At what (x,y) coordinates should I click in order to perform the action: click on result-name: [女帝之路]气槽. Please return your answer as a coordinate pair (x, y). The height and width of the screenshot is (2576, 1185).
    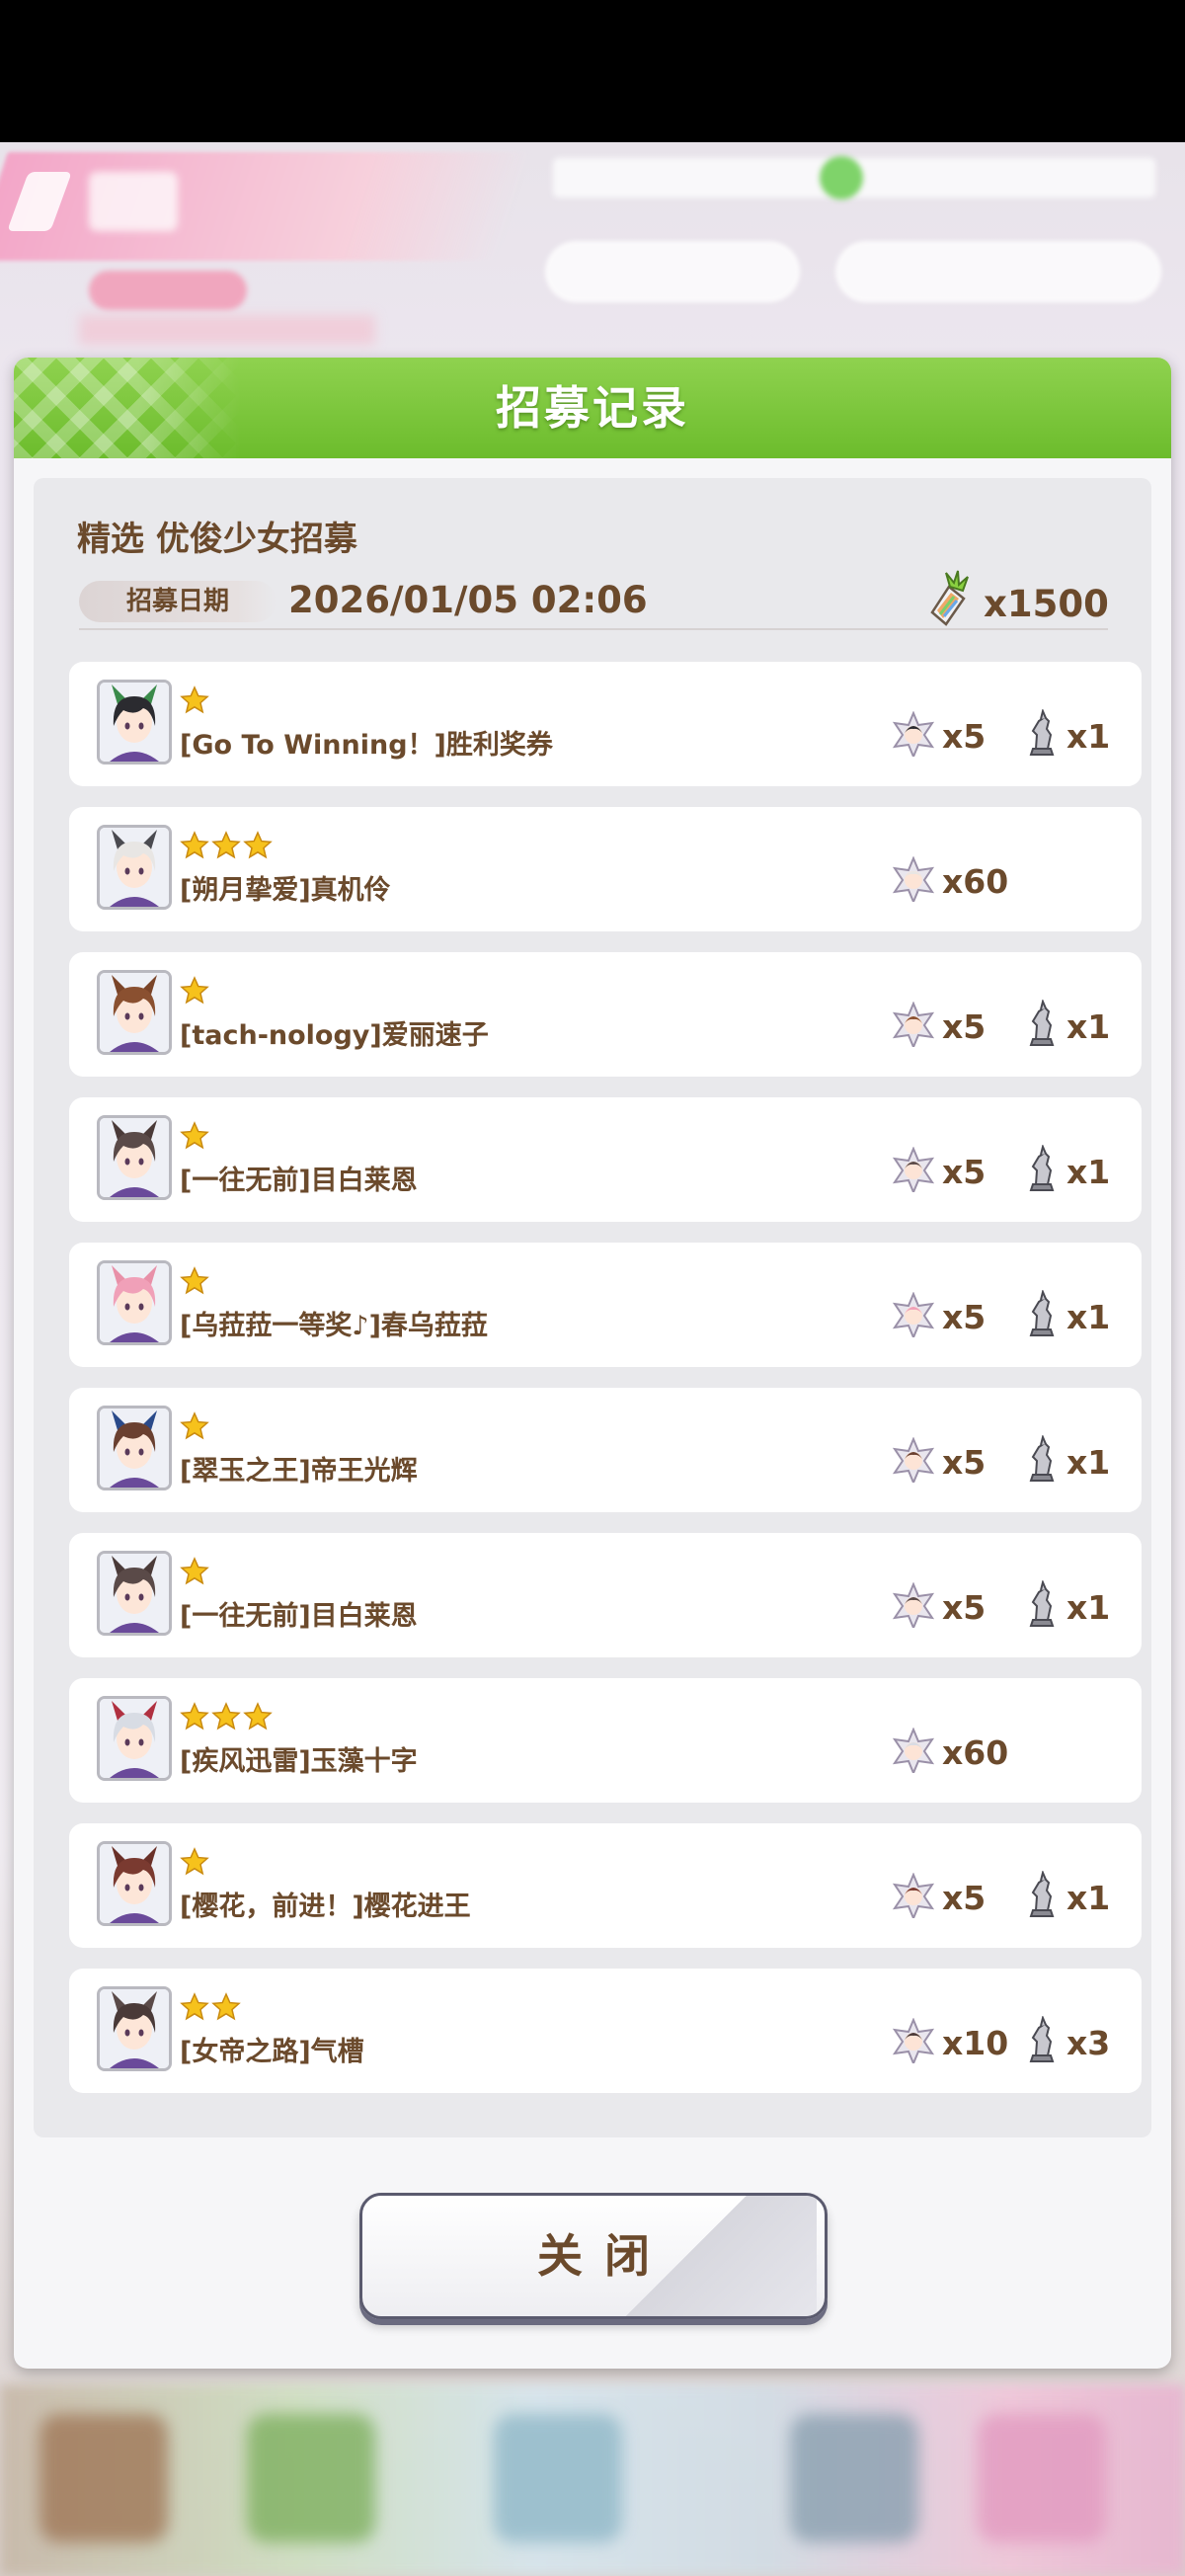
    Looking at the image, I should click on (272, 2052).